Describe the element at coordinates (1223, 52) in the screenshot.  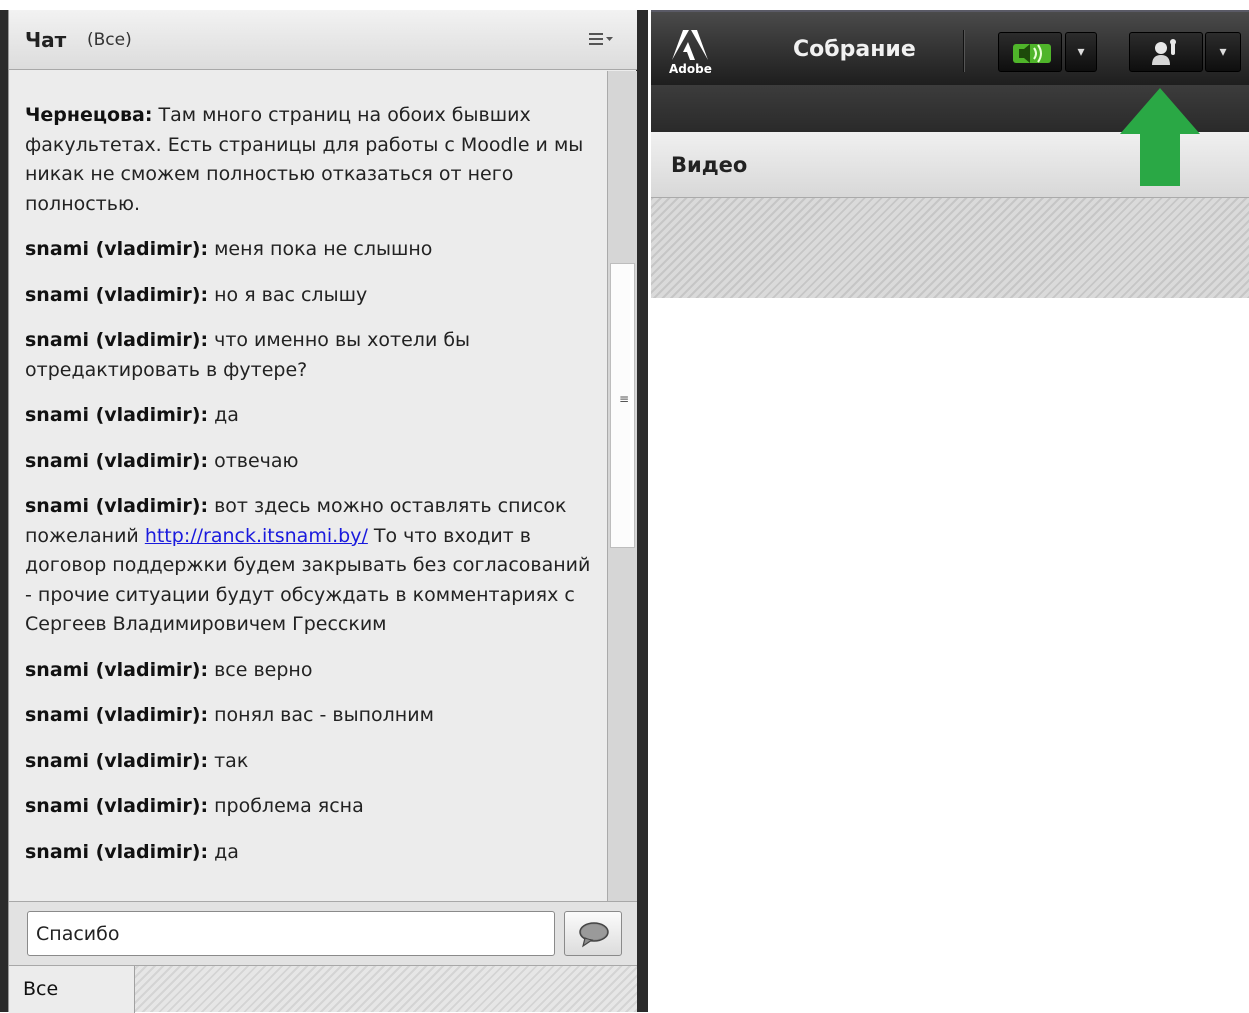
I see `status-dropdown: ▾` at that location.